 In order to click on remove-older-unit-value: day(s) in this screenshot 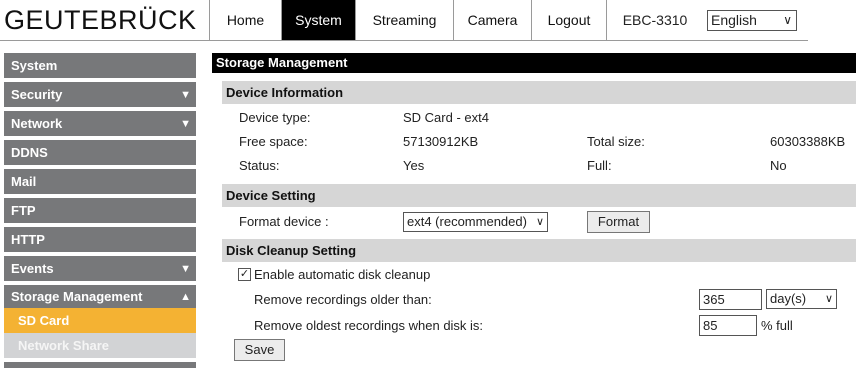, I will do `click(788, 298)`.